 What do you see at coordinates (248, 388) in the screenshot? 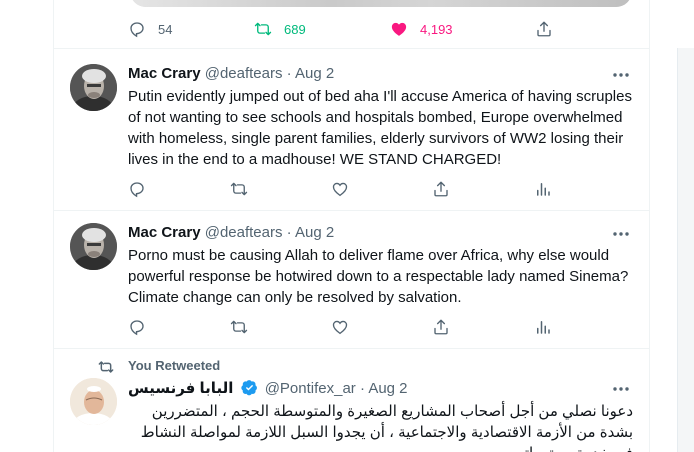
I see `verified-icon` at bounding box center [248, 388].